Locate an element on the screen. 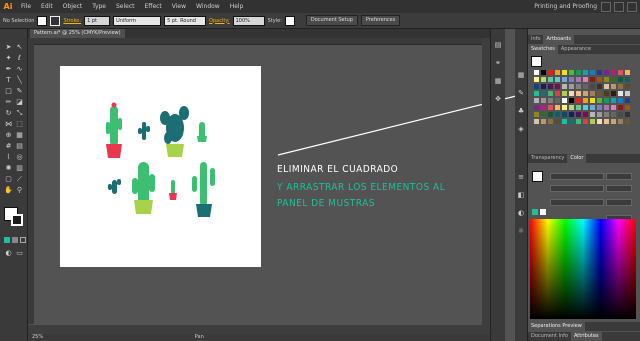 This screenshot has width=640, height=341. tab-document-info: Document Info is located at coordinates (549, 336).